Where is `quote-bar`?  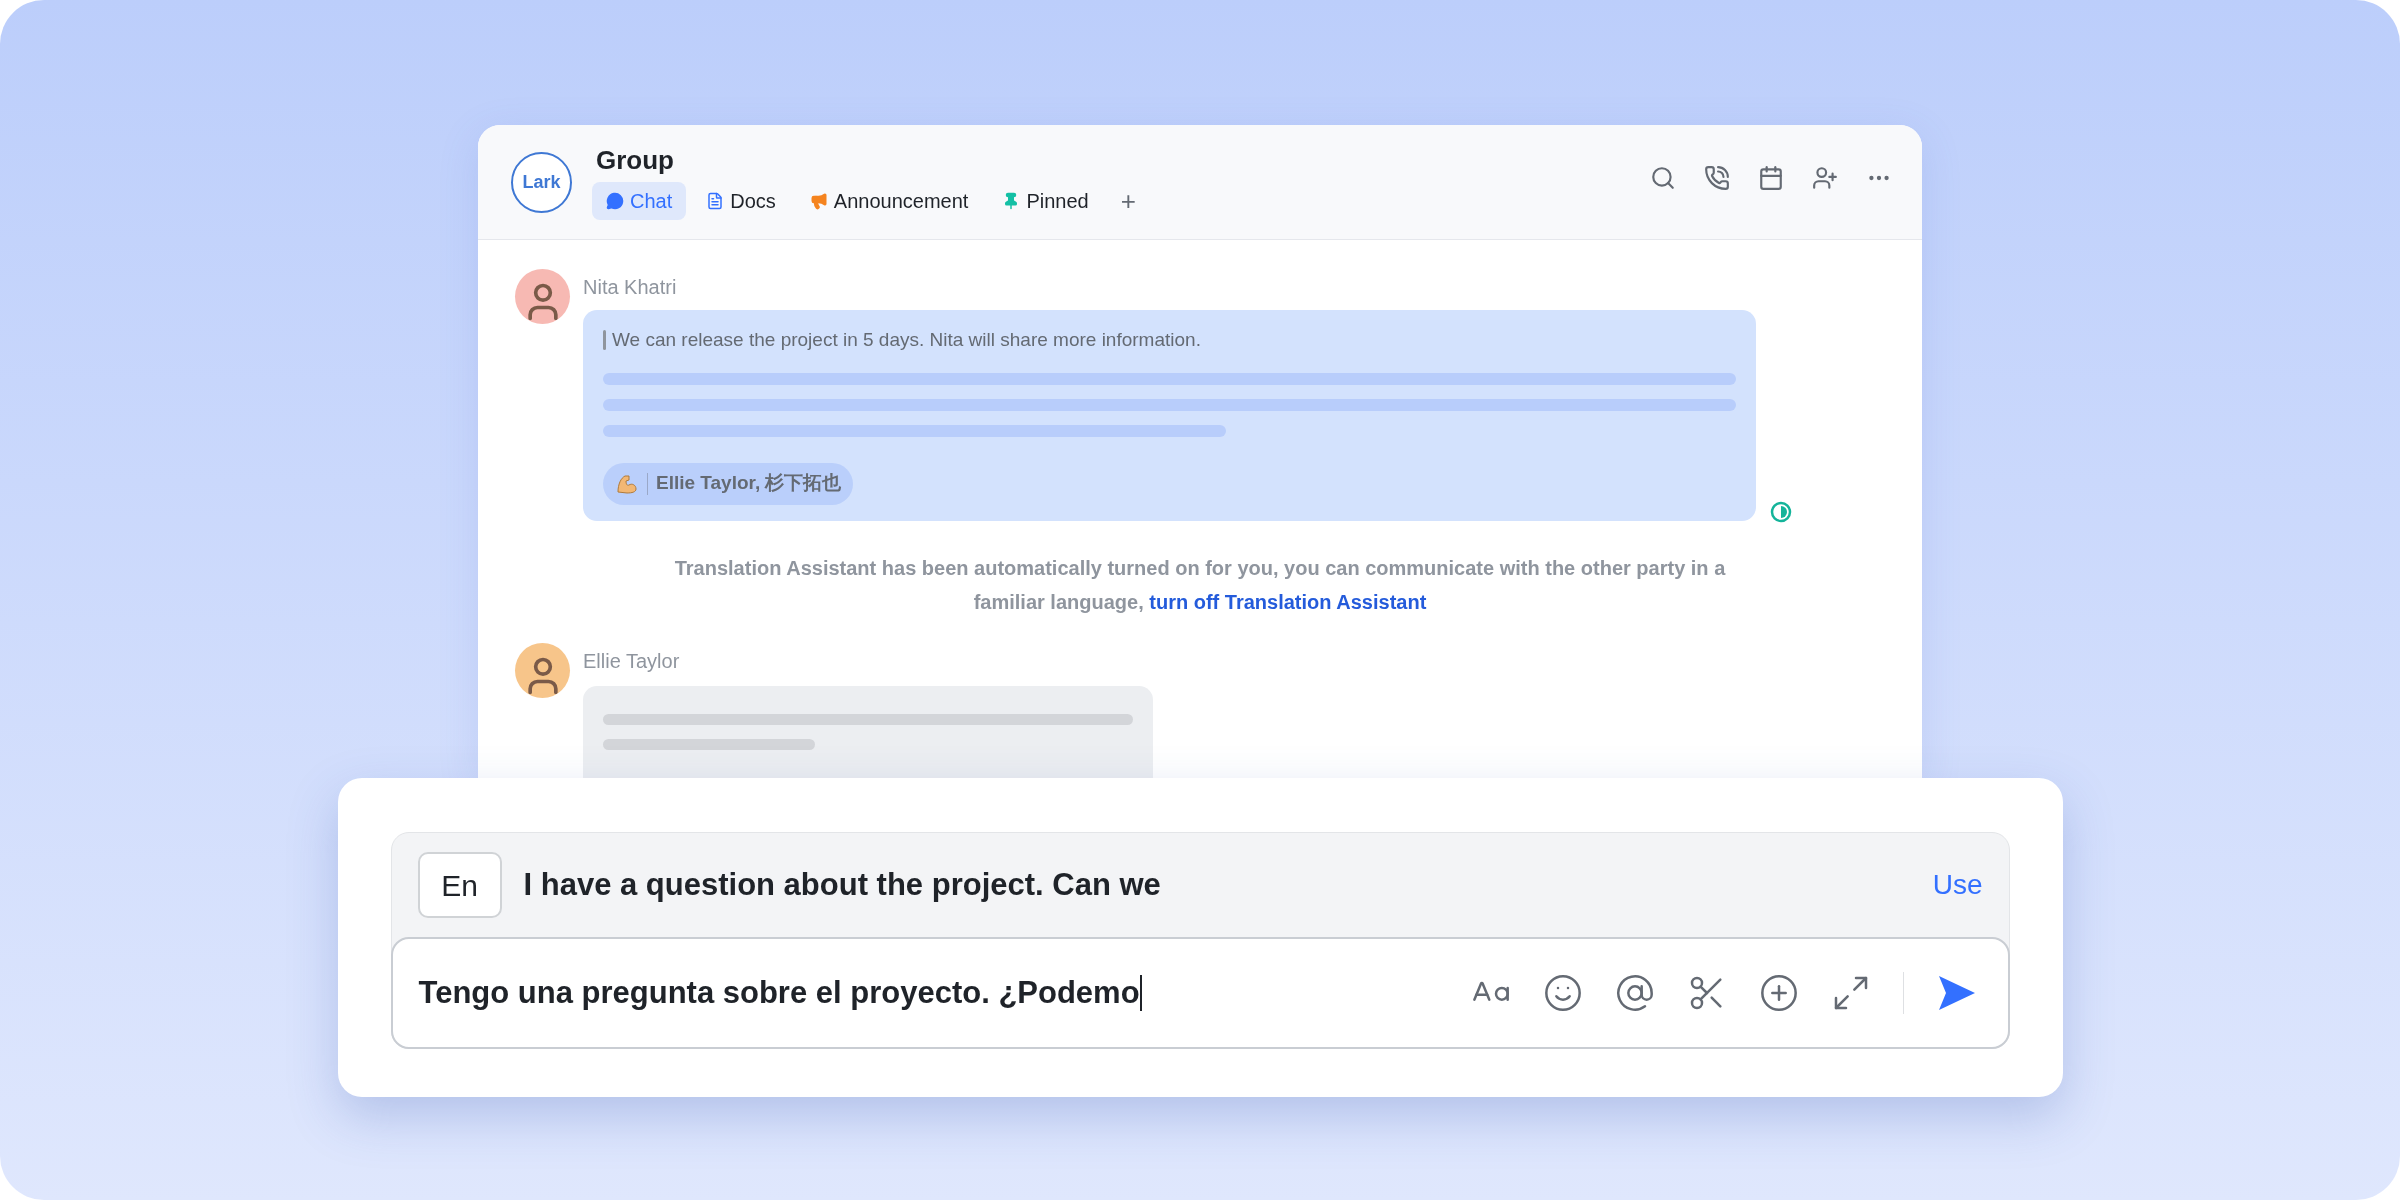 quote-bar is located at coordinates (604, 340).